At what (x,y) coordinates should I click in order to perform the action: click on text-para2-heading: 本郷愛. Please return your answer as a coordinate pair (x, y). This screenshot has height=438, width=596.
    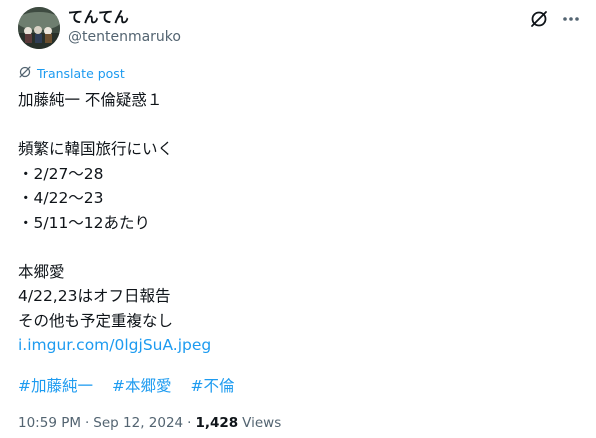
    Looking at the image, I should click on (41, 271).